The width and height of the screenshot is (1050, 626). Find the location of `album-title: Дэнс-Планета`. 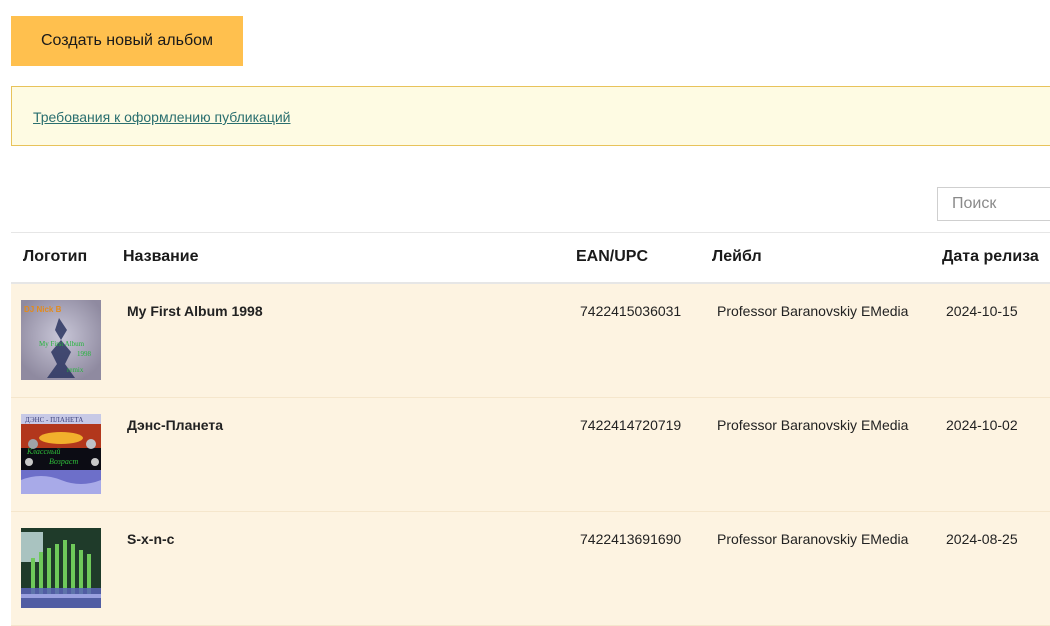

album-title: Дэнс-Планета is located at coordinates (175, 425).